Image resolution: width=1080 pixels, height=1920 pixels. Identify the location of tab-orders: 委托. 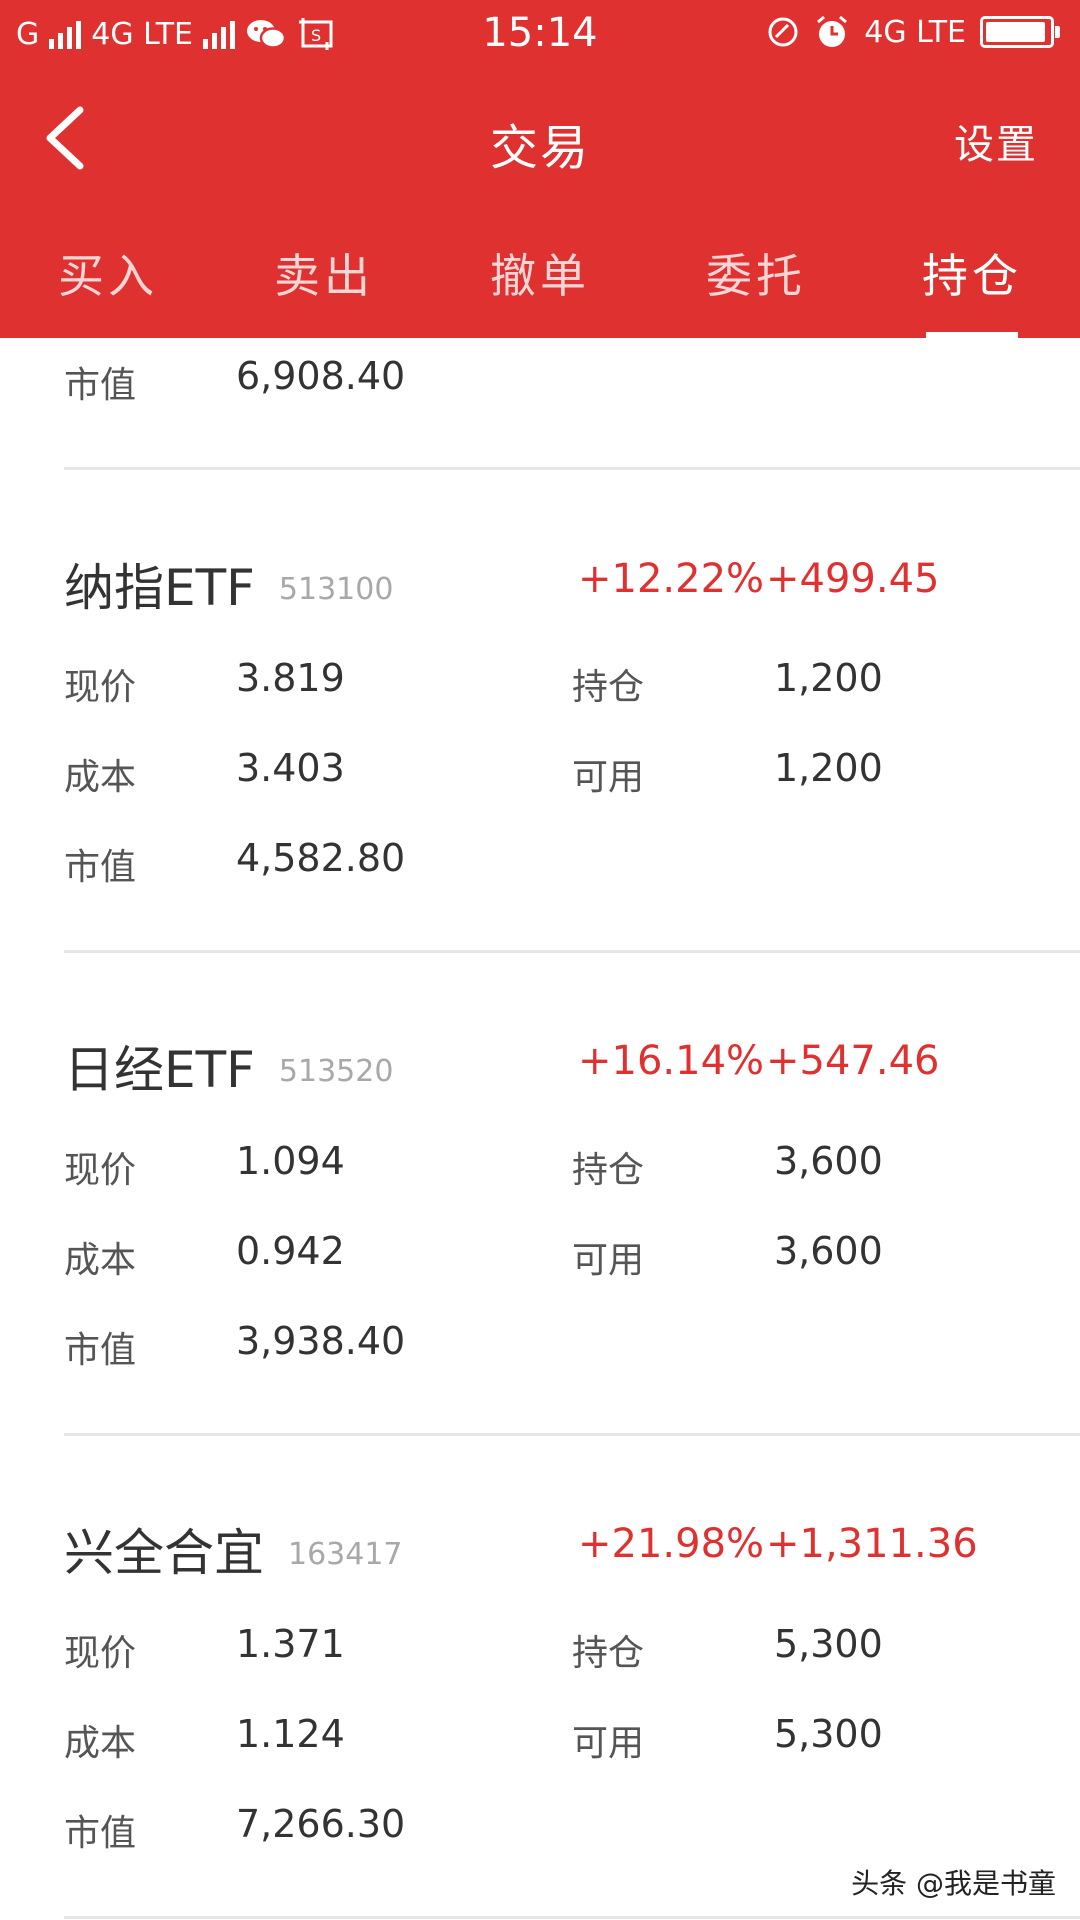
(756, 273).